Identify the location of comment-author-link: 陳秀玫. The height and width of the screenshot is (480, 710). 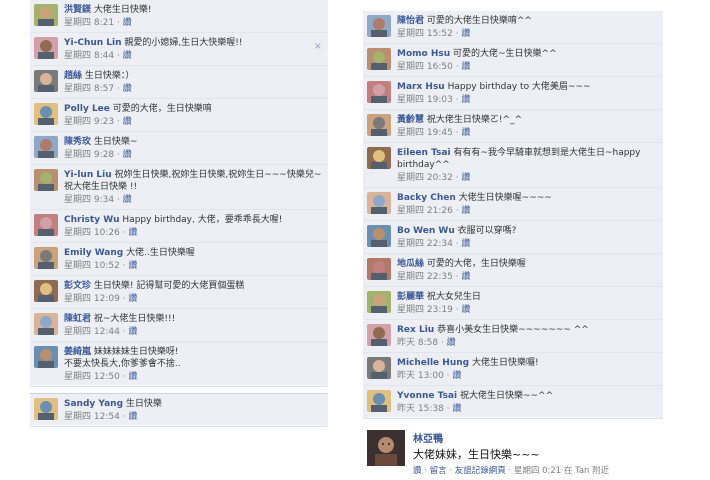
(77, 142).